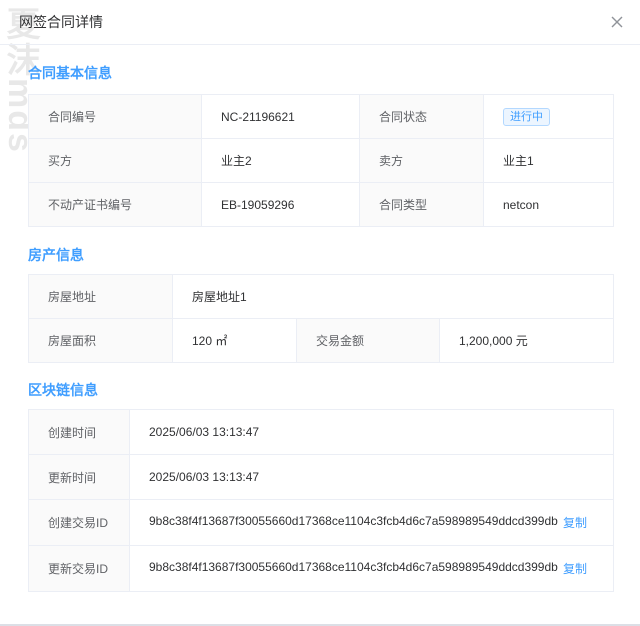  Describe the element at coordinates (115, 160) in the screenshot. I see `buyer-label: 买方` at that location.